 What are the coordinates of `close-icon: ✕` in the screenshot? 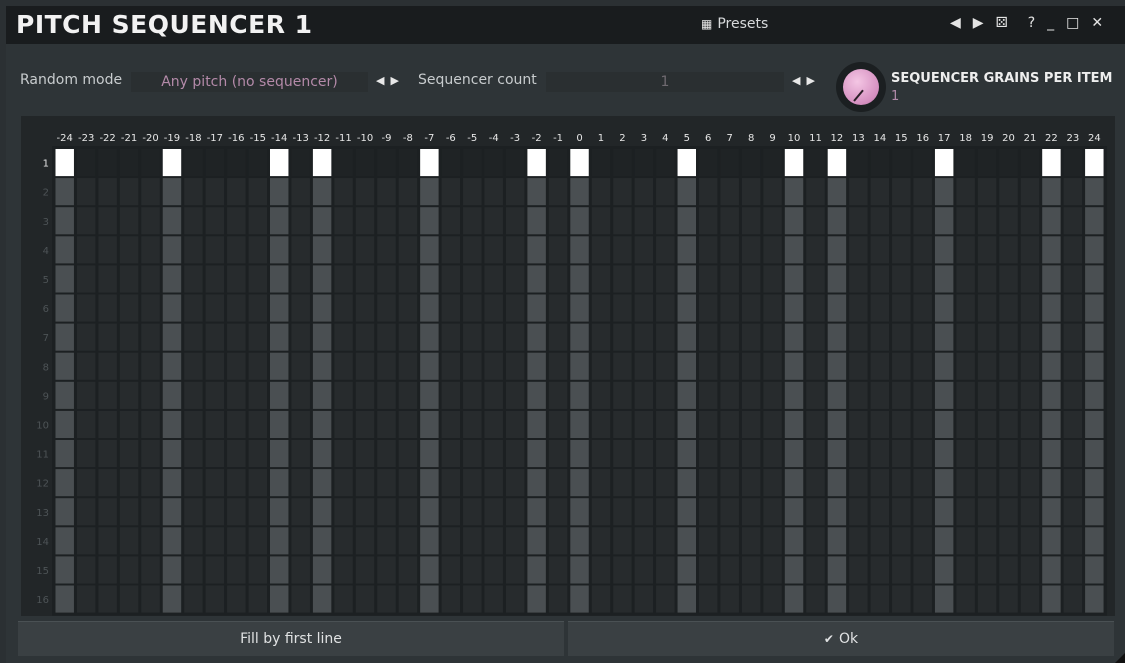 It's located at (1097, 23).